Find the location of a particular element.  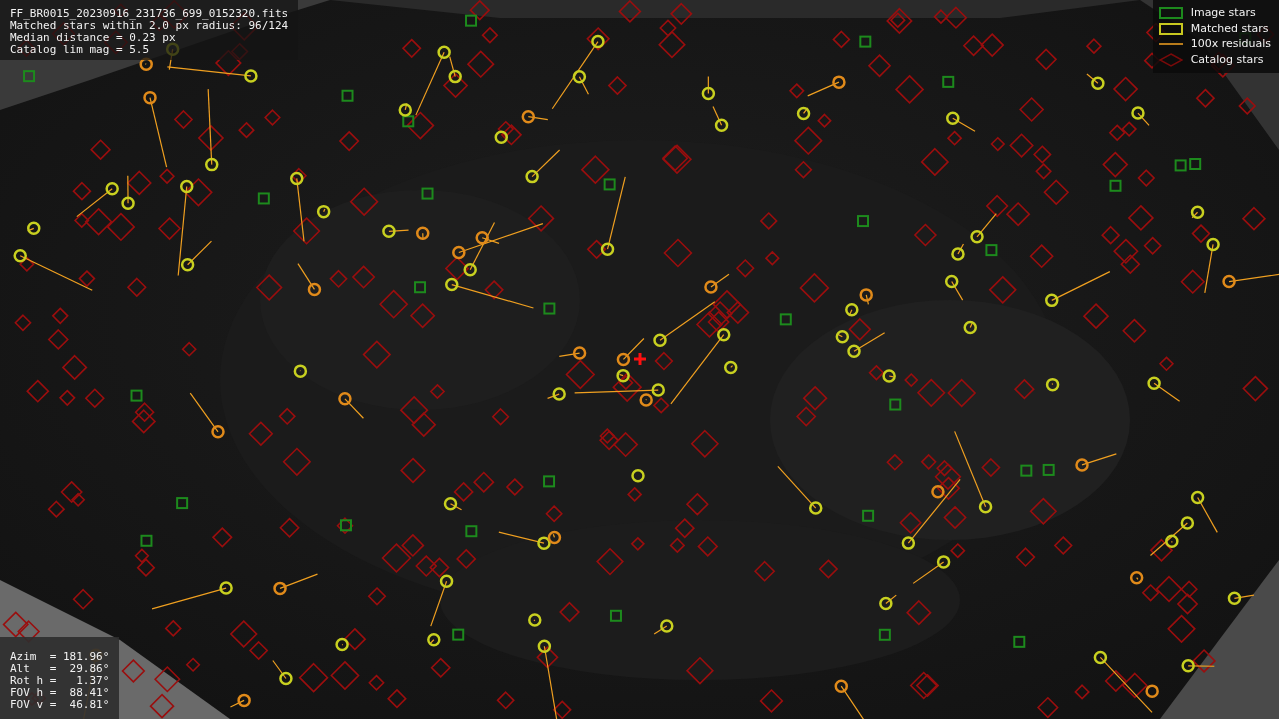

legend-label: Matched stars is located at coordinates (1229, 28).